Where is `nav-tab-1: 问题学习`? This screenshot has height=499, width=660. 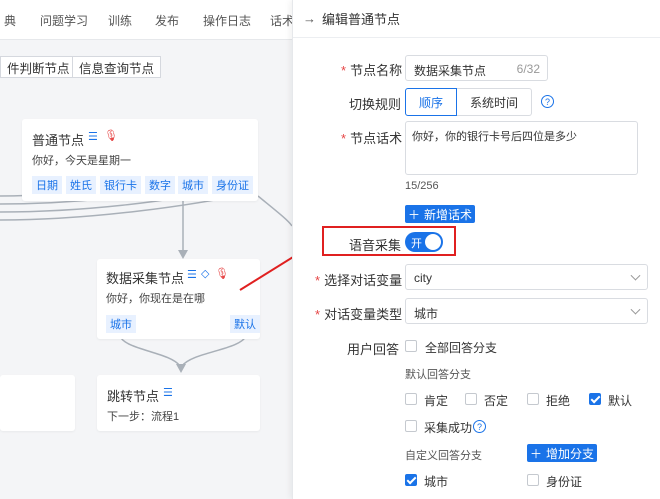 nav-tab-1: 问题学习 is located at coordinates (64, 20).